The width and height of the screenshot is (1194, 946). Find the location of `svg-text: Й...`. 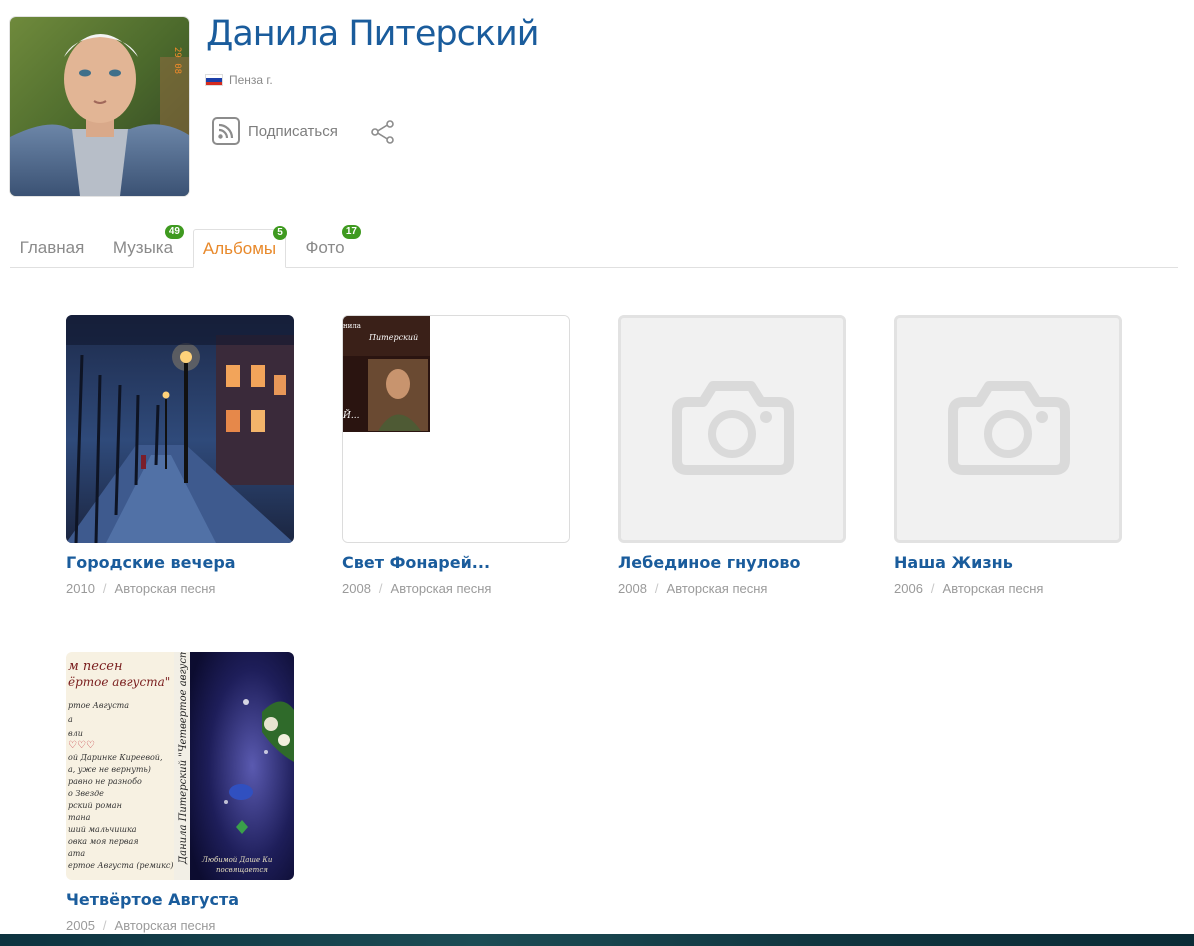

svg-text: Й... is located at coordinates (351, 415).